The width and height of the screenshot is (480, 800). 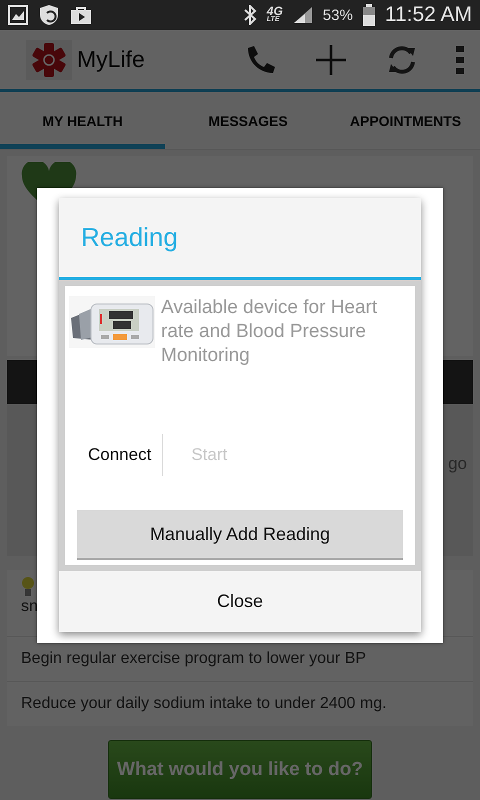 What do you see at coordinates (402, 60) in the screenshot?
I see `refresh-icon` at bounding box center [402, 60].